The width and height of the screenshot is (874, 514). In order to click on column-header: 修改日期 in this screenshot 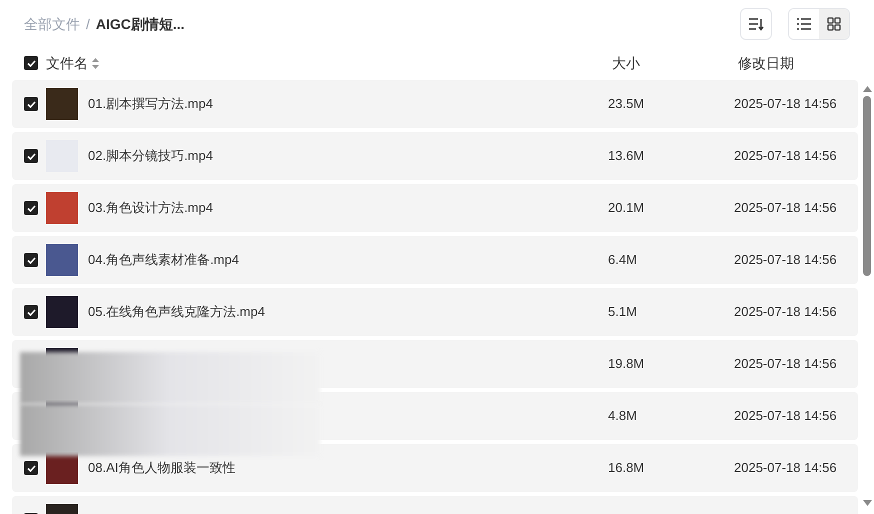, I will do `click(766, 63)`.